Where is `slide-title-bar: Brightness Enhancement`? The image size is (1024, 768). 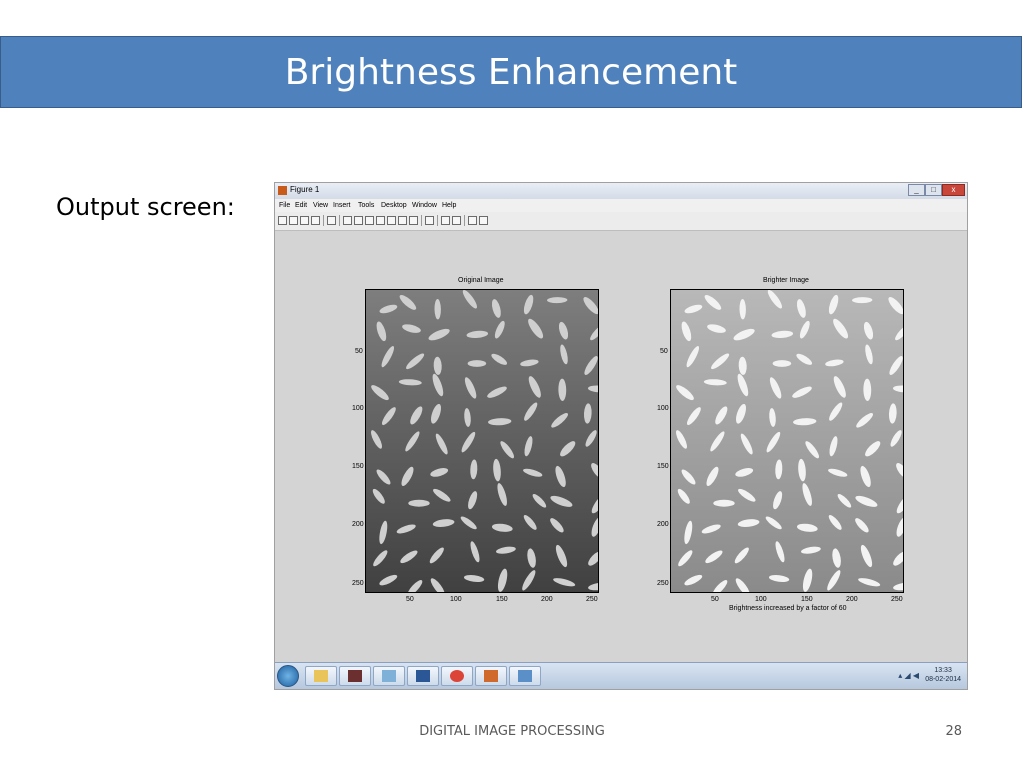
slide-title-bar: Brightness Enhancement is located at coordinates (511, 72).